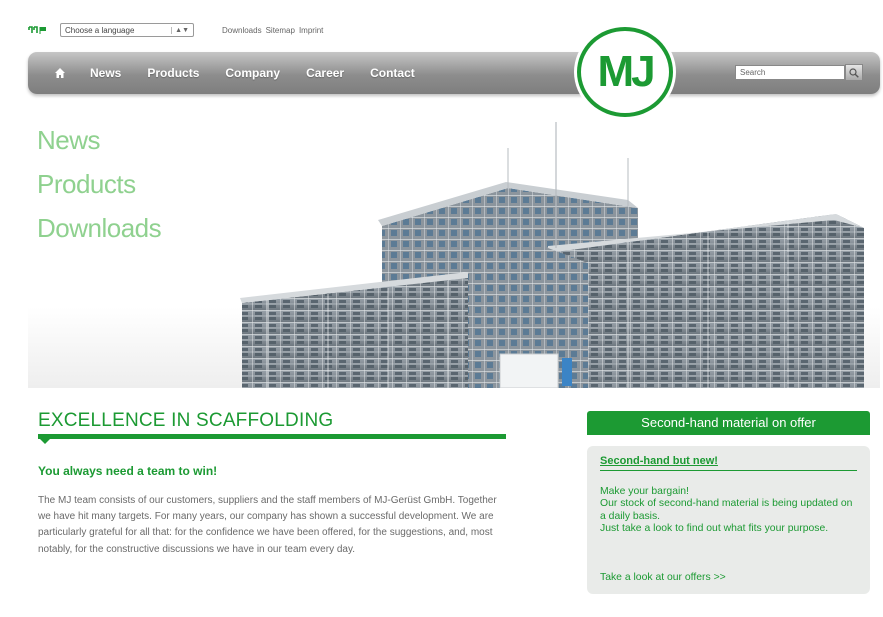  I want to click on nav-item-news: News, so click(105, 73).